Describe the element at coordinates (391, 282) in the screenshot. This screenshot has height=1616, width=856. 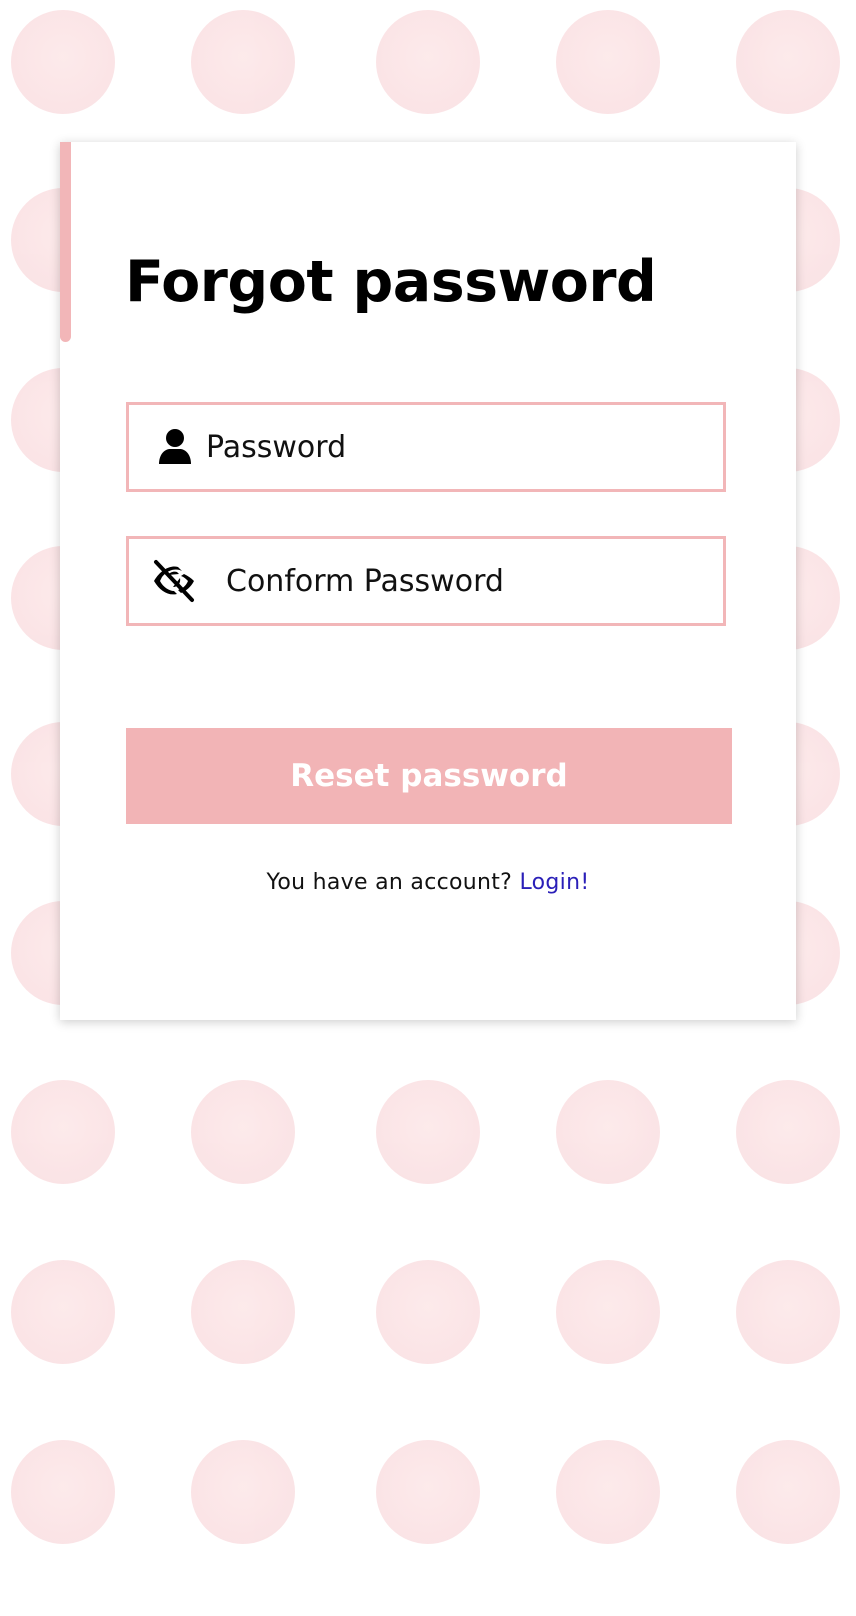
I see `page-title: Forgot password` at that location.